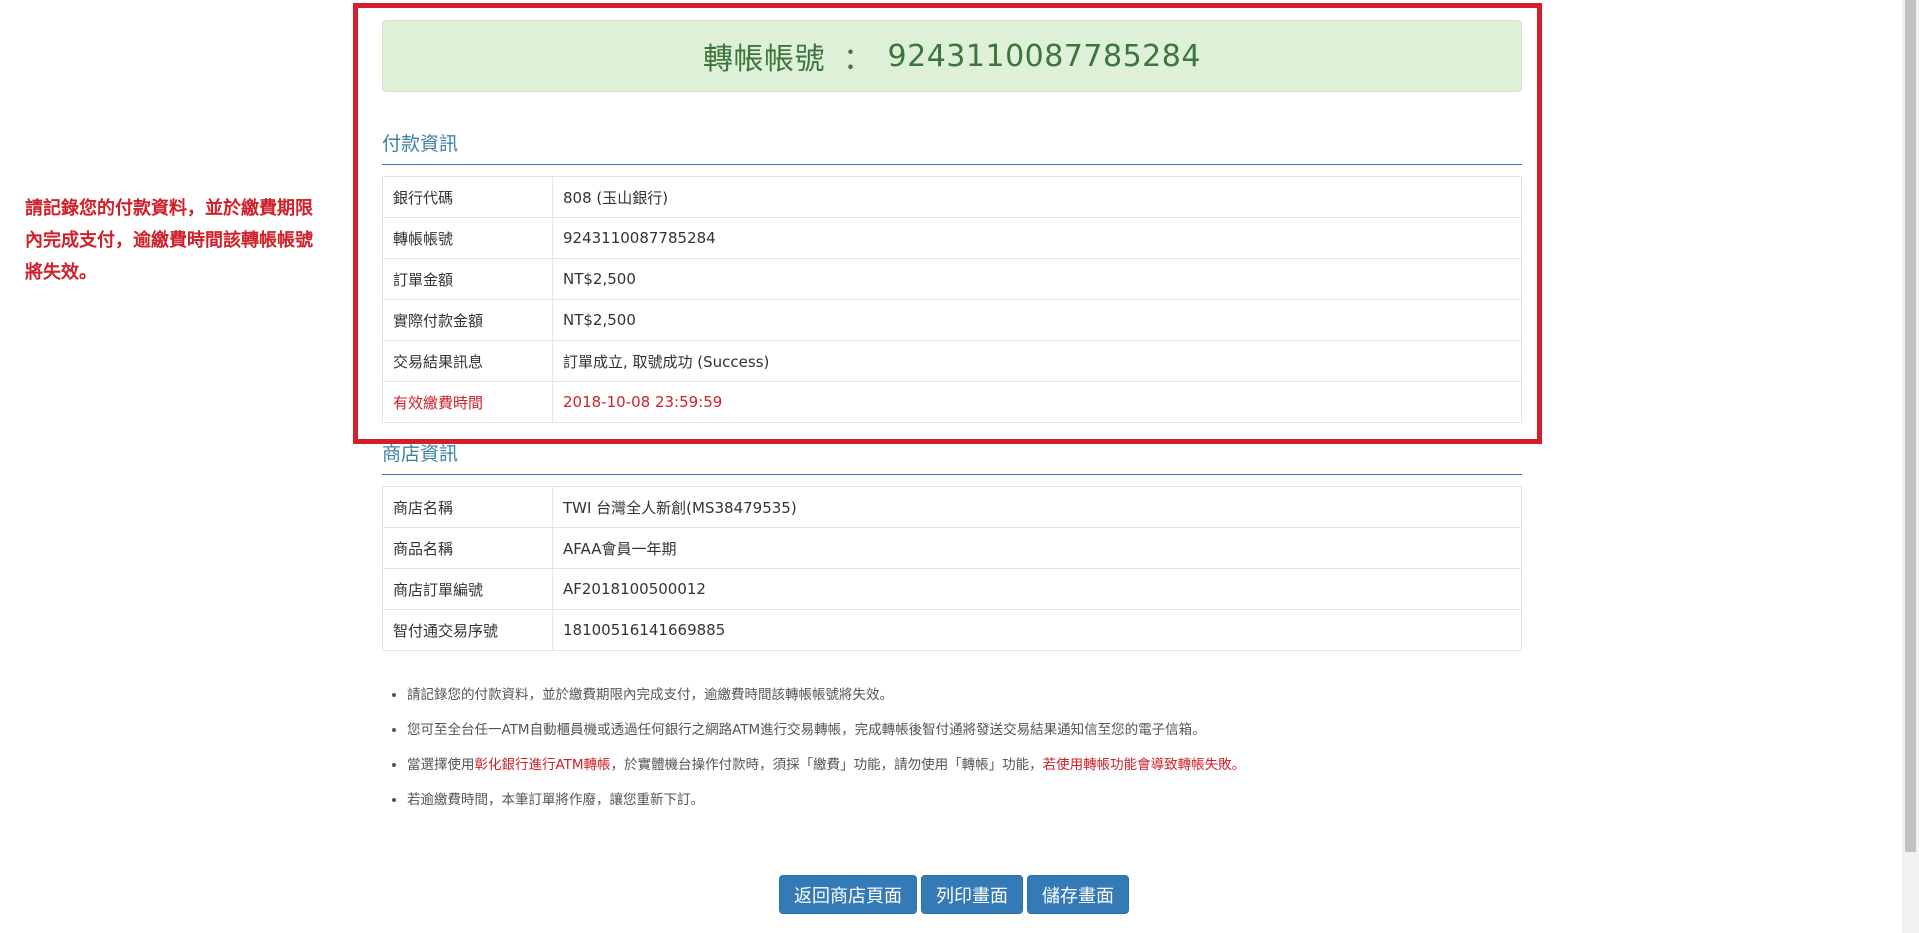 Image resolution: width=1919 pixels, height=933 pixels. I want to click on table-row-expiry: 有效繳費時間 2018-10-08 23:59:59, so click(952, 402).